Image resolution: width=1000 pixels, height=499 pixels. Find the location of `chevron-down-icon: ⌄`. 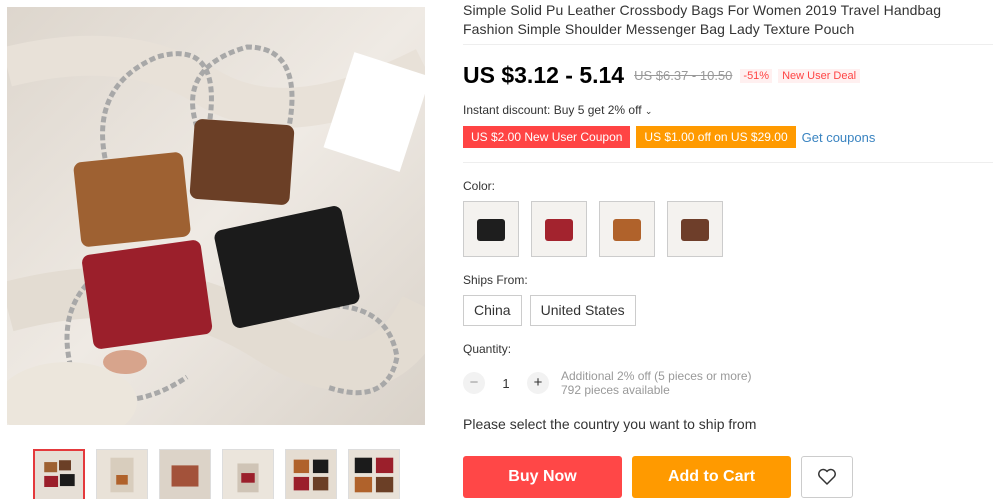

chevron-down-icon: ⌄ is located at coordinates (648, 111).